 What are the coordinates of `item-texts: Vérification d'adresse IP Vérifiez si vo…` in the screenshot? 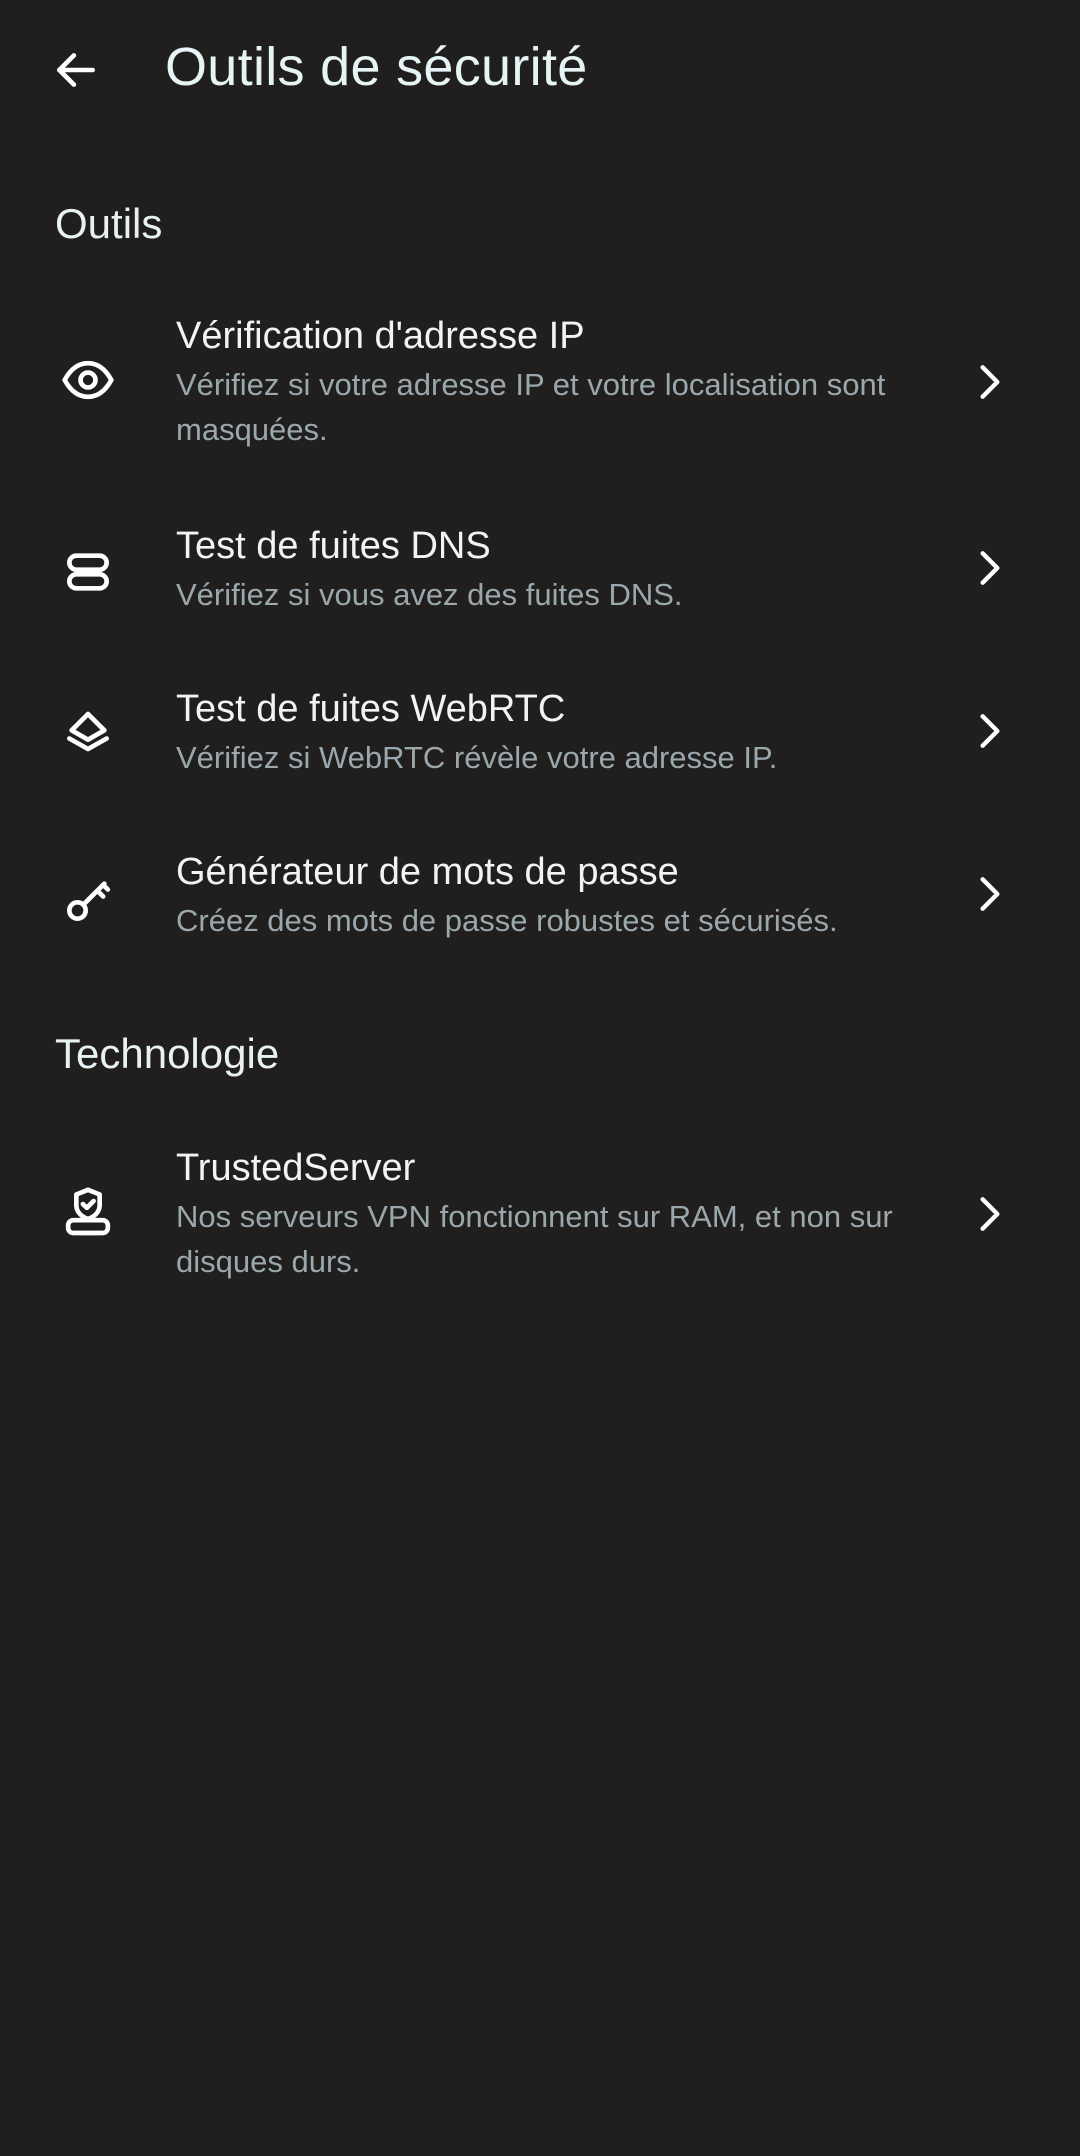 It's located at (536, 382).